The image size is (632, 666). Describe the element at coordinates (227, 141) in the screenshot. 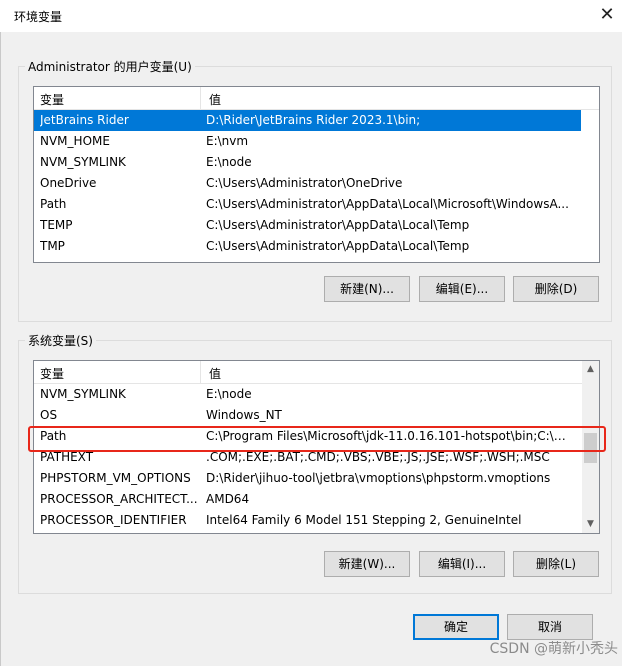

I see `variable-value: E:\nvm` at that location.